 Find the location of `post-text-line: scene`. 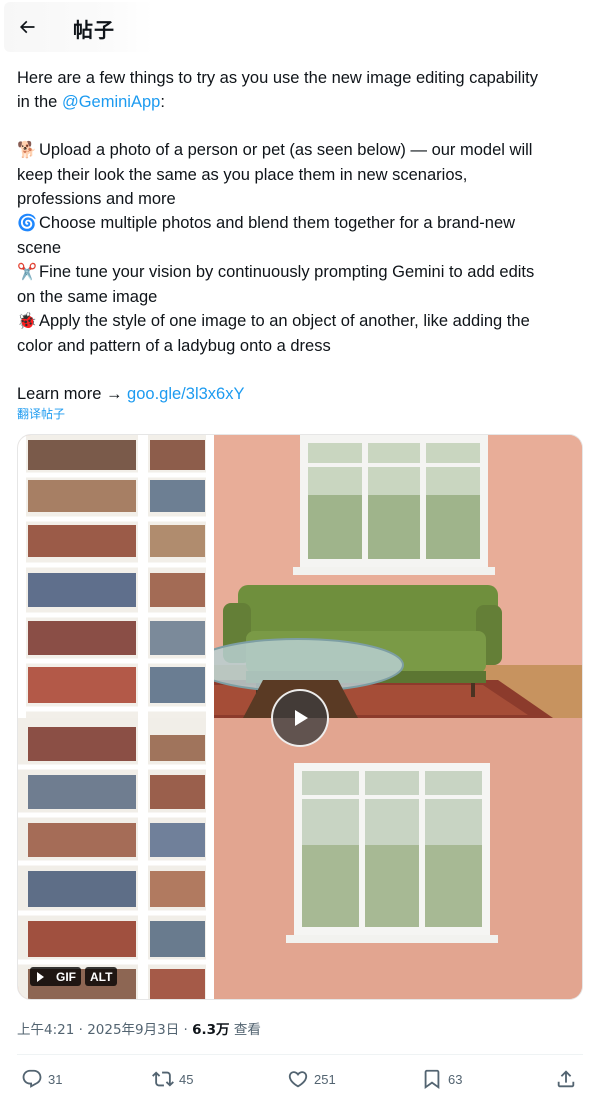

post-text-line: scene is located at coordinates (39, 248).